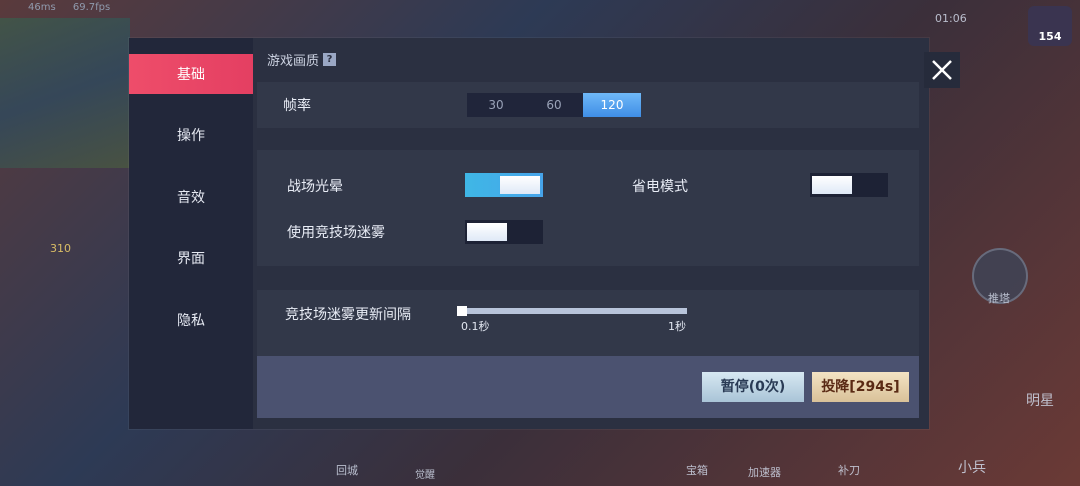  I want to click on section-header: 游戏画质 ?, so click(302, 59).